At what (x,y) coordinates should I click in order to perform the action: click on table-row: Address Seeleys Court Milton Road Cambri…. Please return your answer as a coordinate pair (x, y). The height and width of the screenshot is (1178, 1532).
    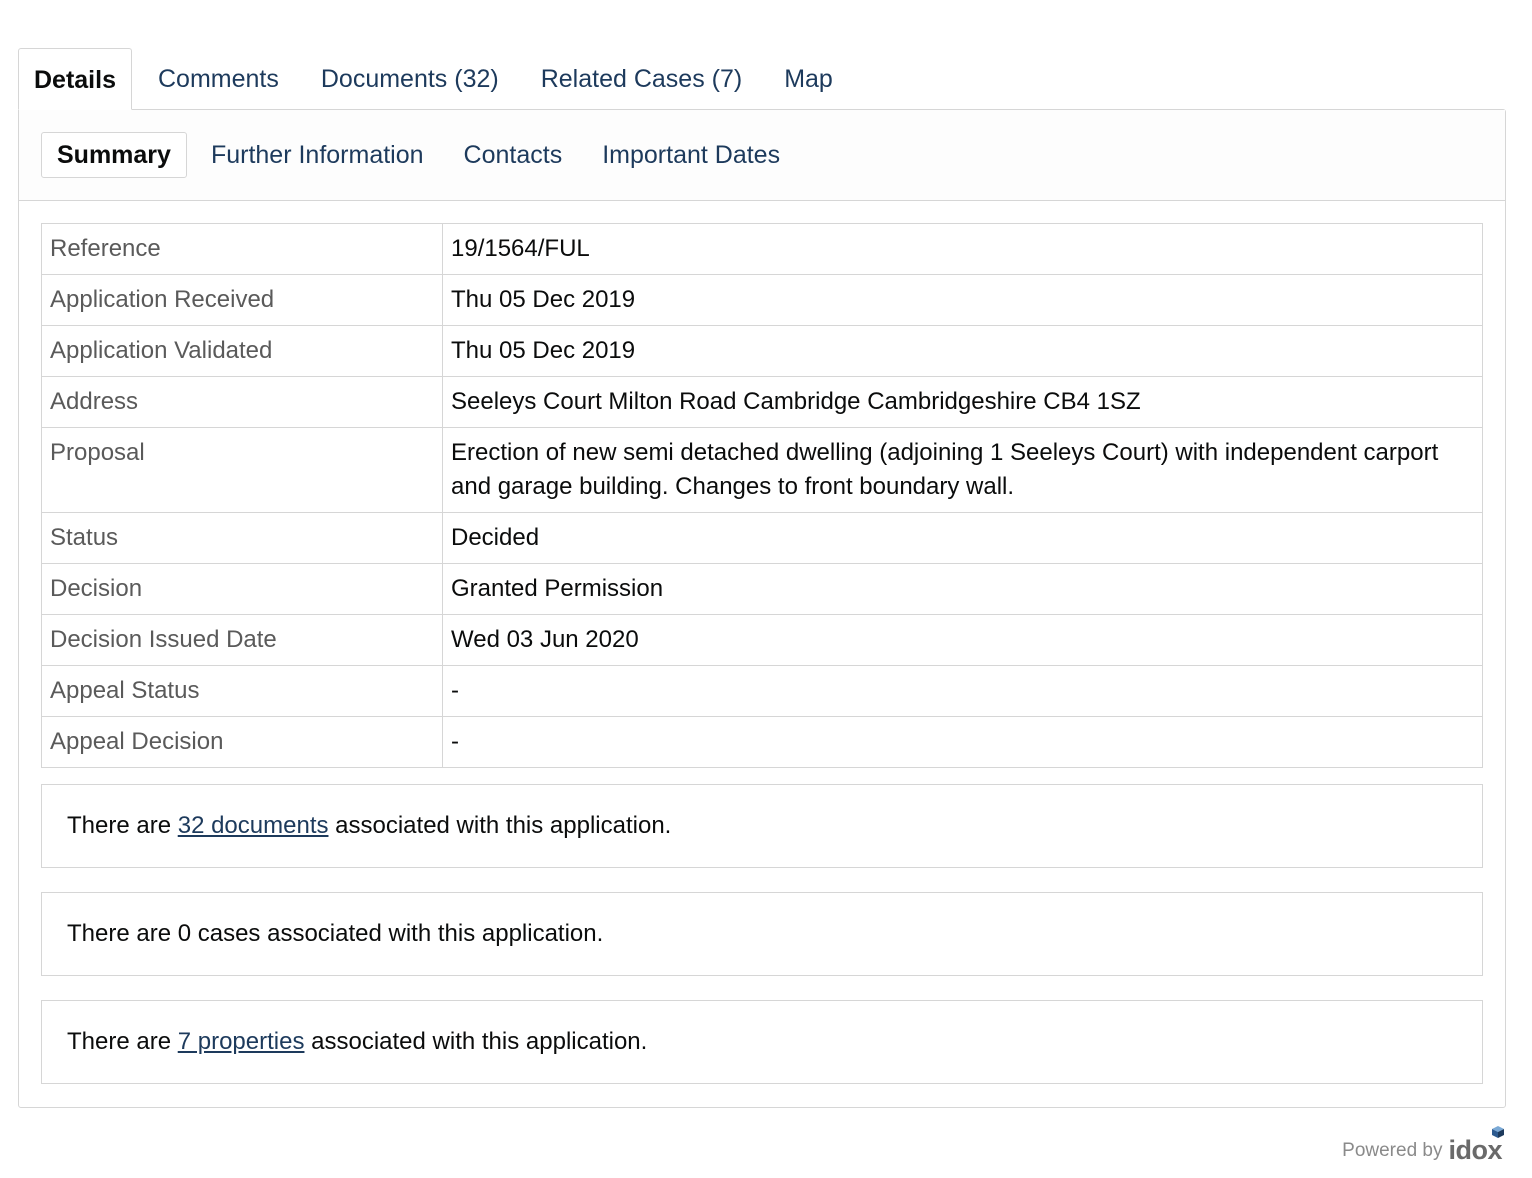
    Looking at the image, I should click on (762, 402).